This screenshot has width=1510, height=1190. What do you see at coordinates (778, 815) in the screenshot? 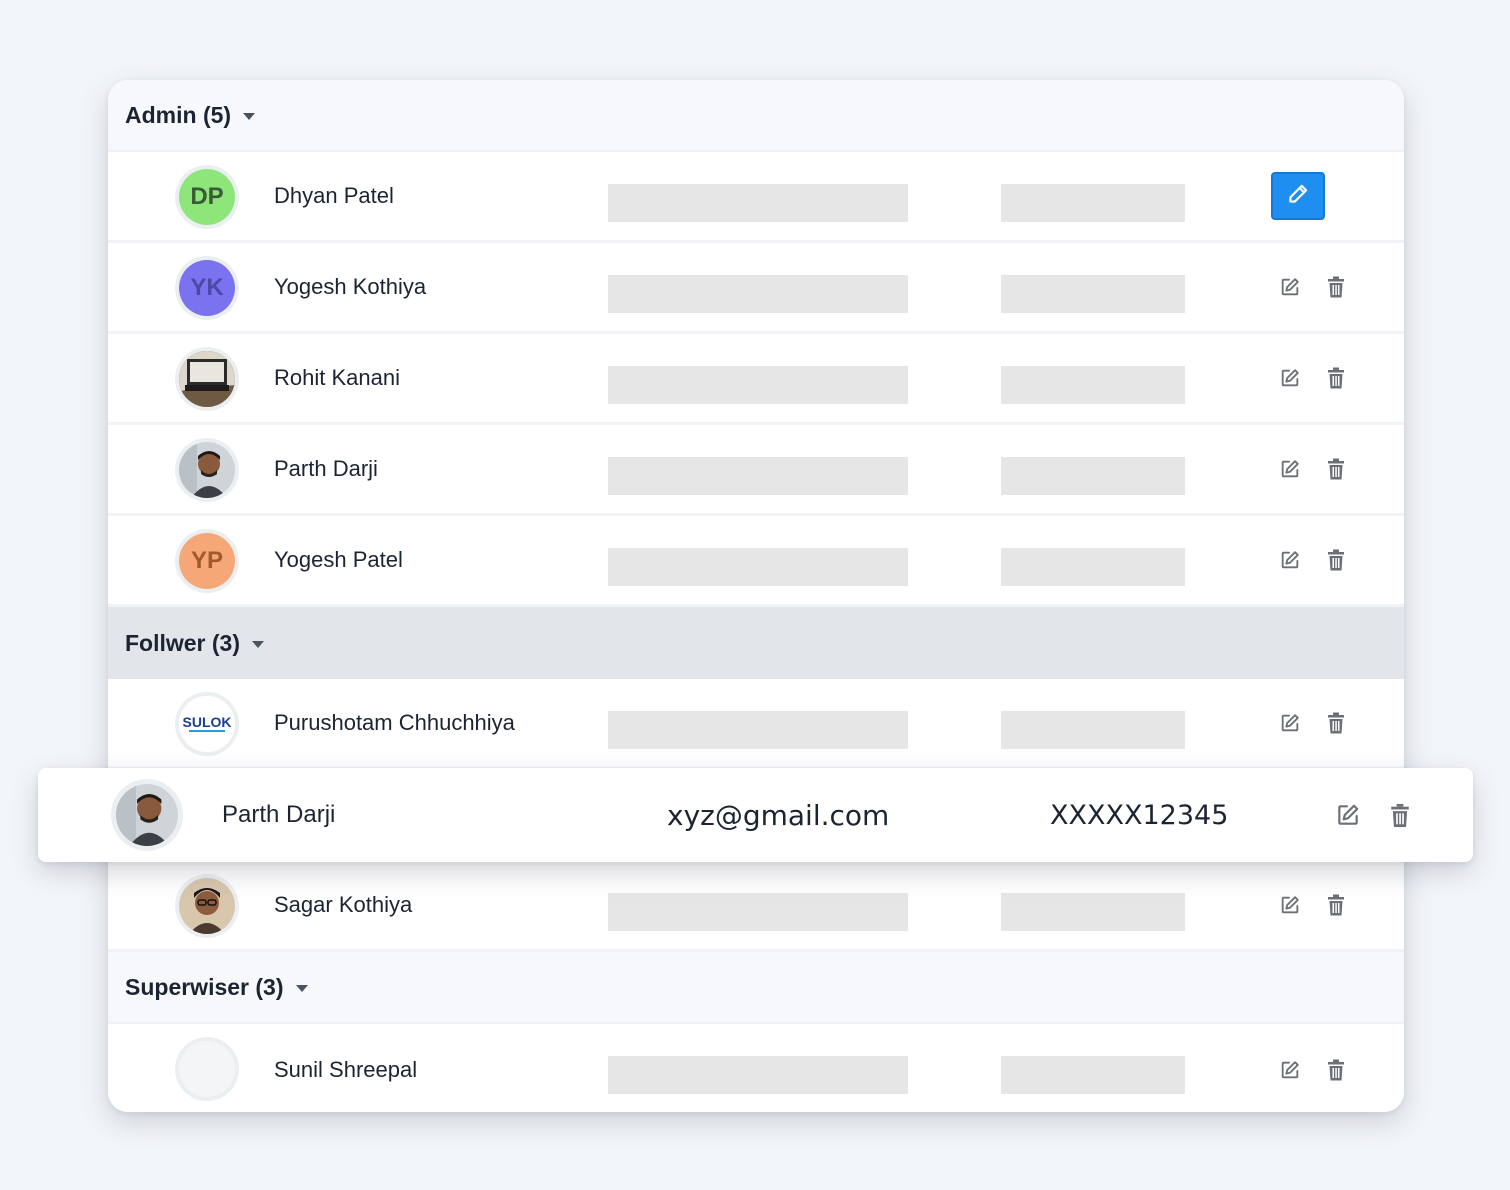
I see `member-email: xyz@gmail.com` at bounding box center [778, 815].